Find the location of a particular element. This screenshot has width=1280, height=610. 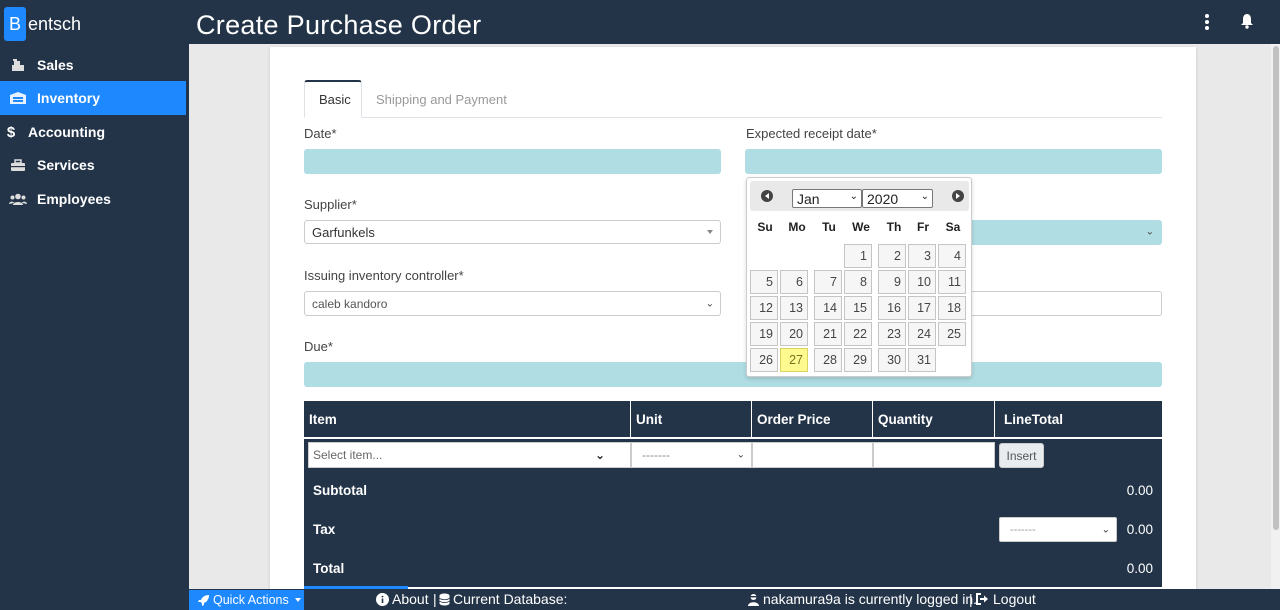

weekday-label: Su is located at coordinates (765, 227).